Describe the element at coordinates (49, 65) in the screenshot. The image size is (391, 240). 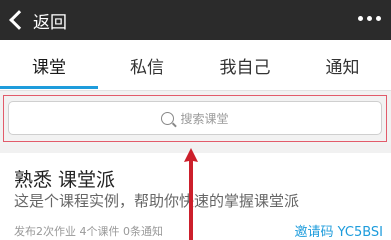
I see `tab-classroom: 课堂` at that location.